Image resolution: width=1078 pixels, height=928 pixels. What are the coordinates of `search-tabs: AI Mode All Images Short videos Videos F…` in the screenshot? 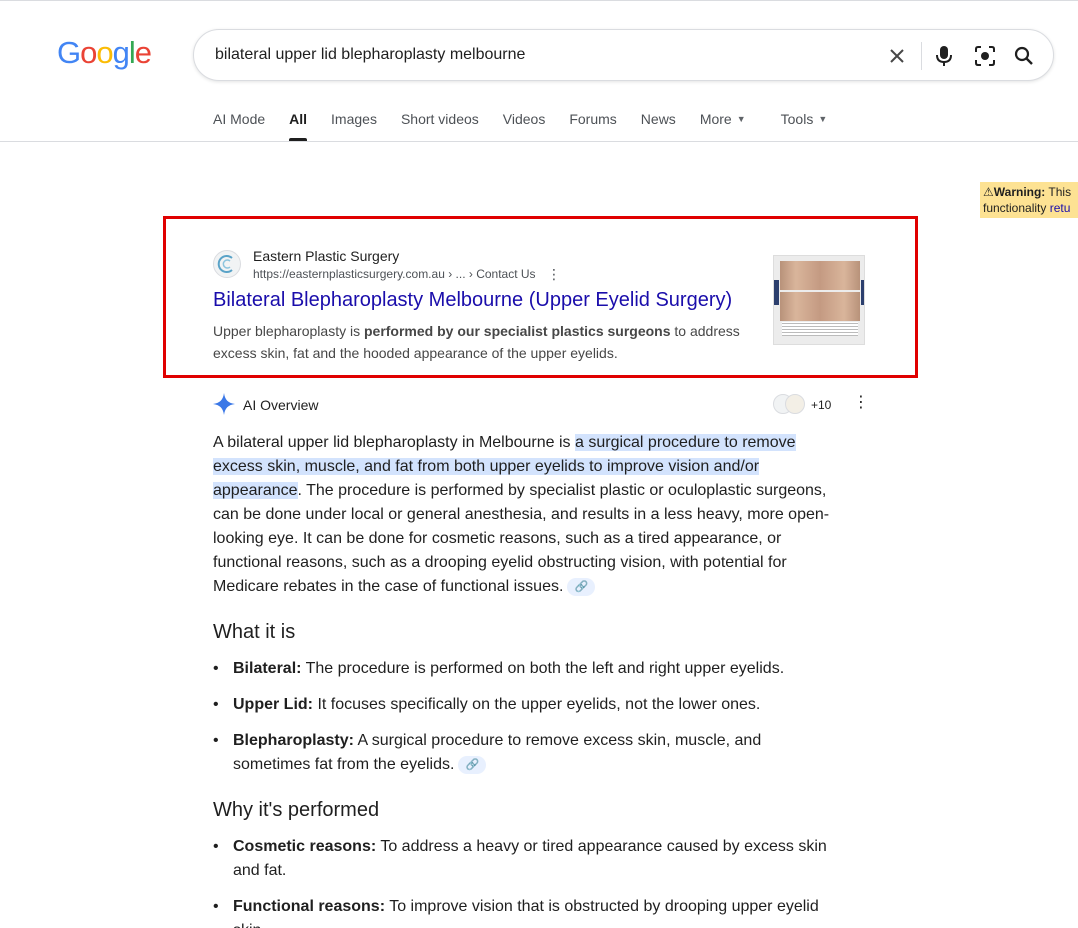 It's located at (532, 126).